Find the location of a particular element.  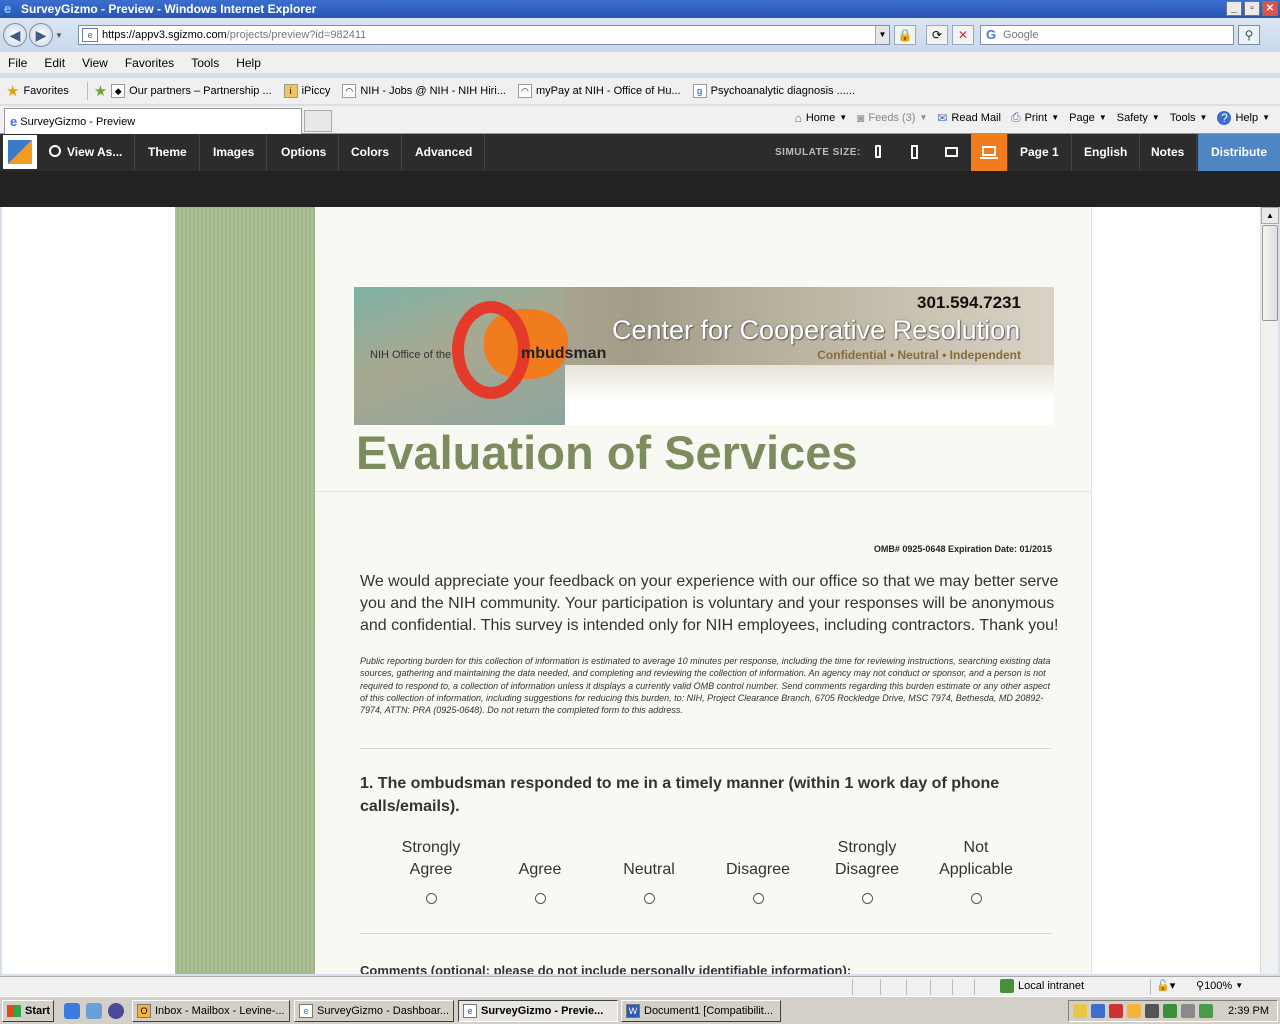

alert-tray-icon is located at coordinates (1116, 1011).